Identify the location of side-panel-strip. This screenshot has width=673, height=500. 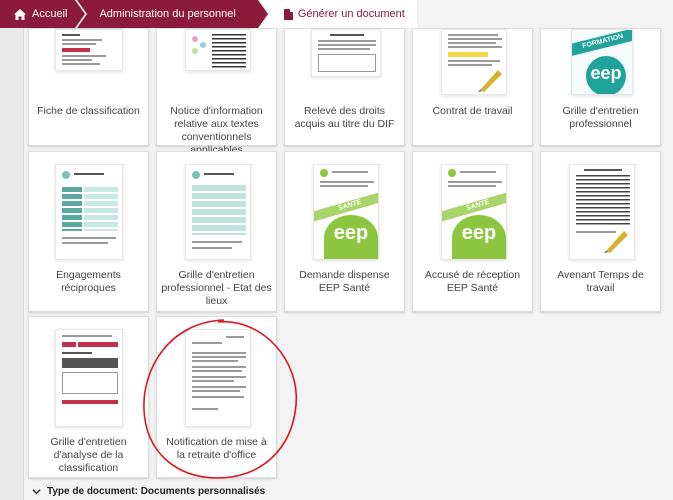
(12, 264).